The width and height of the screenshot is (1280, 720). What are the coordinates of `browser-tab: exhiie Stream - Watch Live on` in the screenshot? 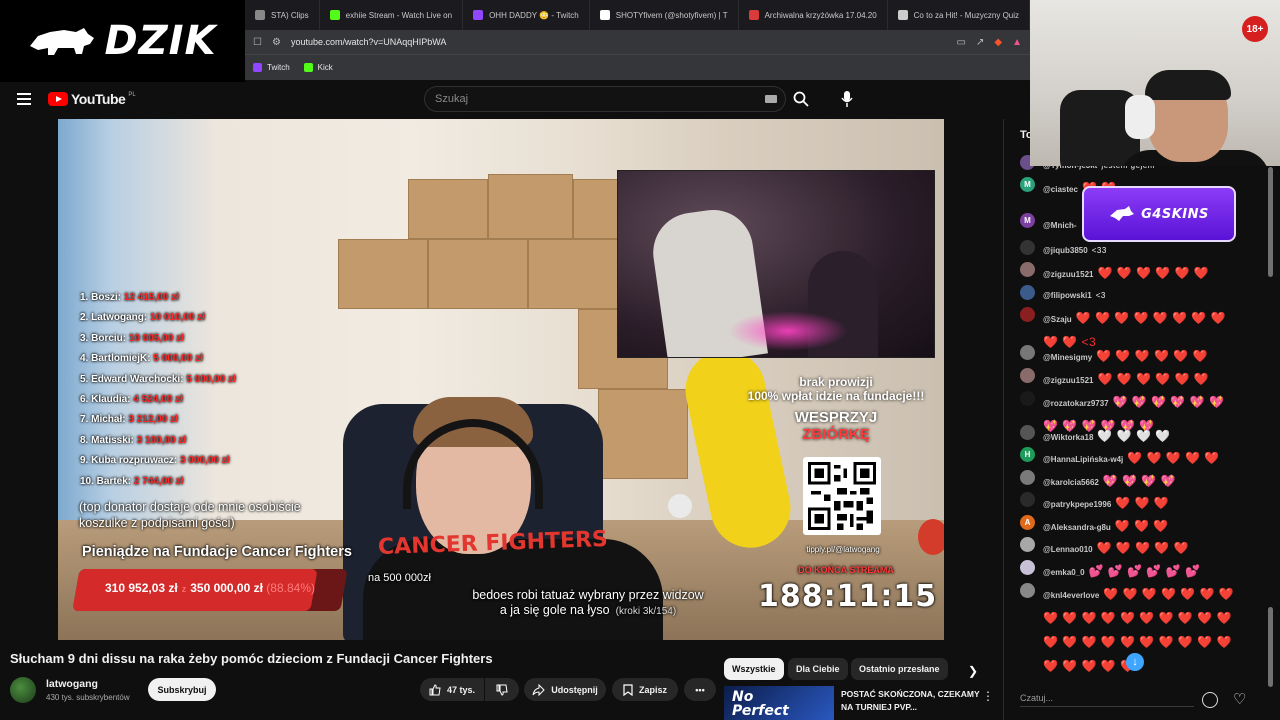 It's located at (392, 15).